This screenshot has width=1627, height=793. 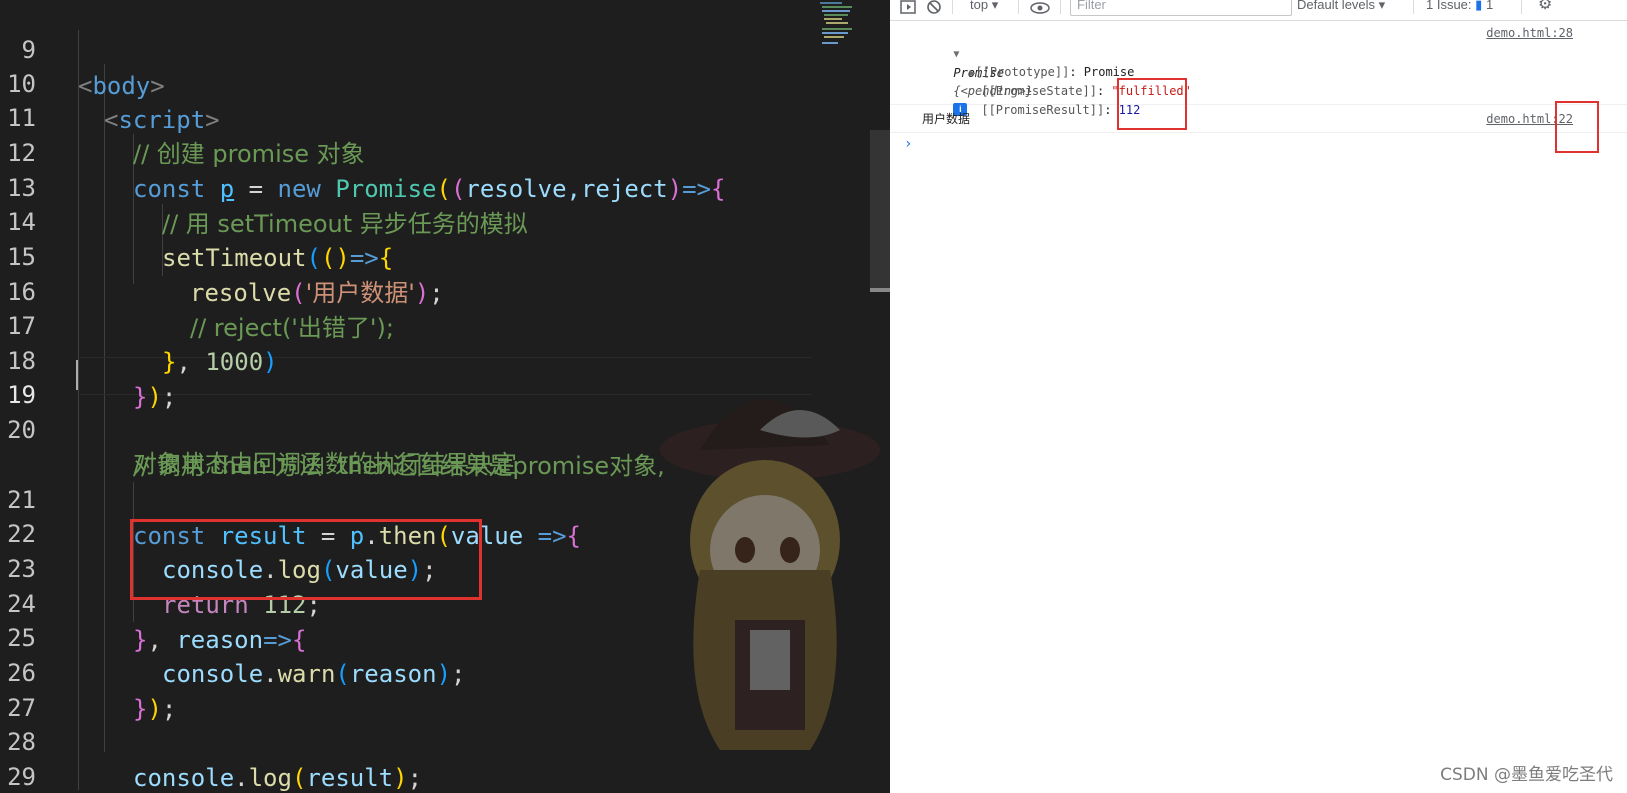 What do you see at coordinates (430, 220) in the screenshot?
I see `code-line-14: 14 setTimeout(()=>{` at bounding box center [430, 220].